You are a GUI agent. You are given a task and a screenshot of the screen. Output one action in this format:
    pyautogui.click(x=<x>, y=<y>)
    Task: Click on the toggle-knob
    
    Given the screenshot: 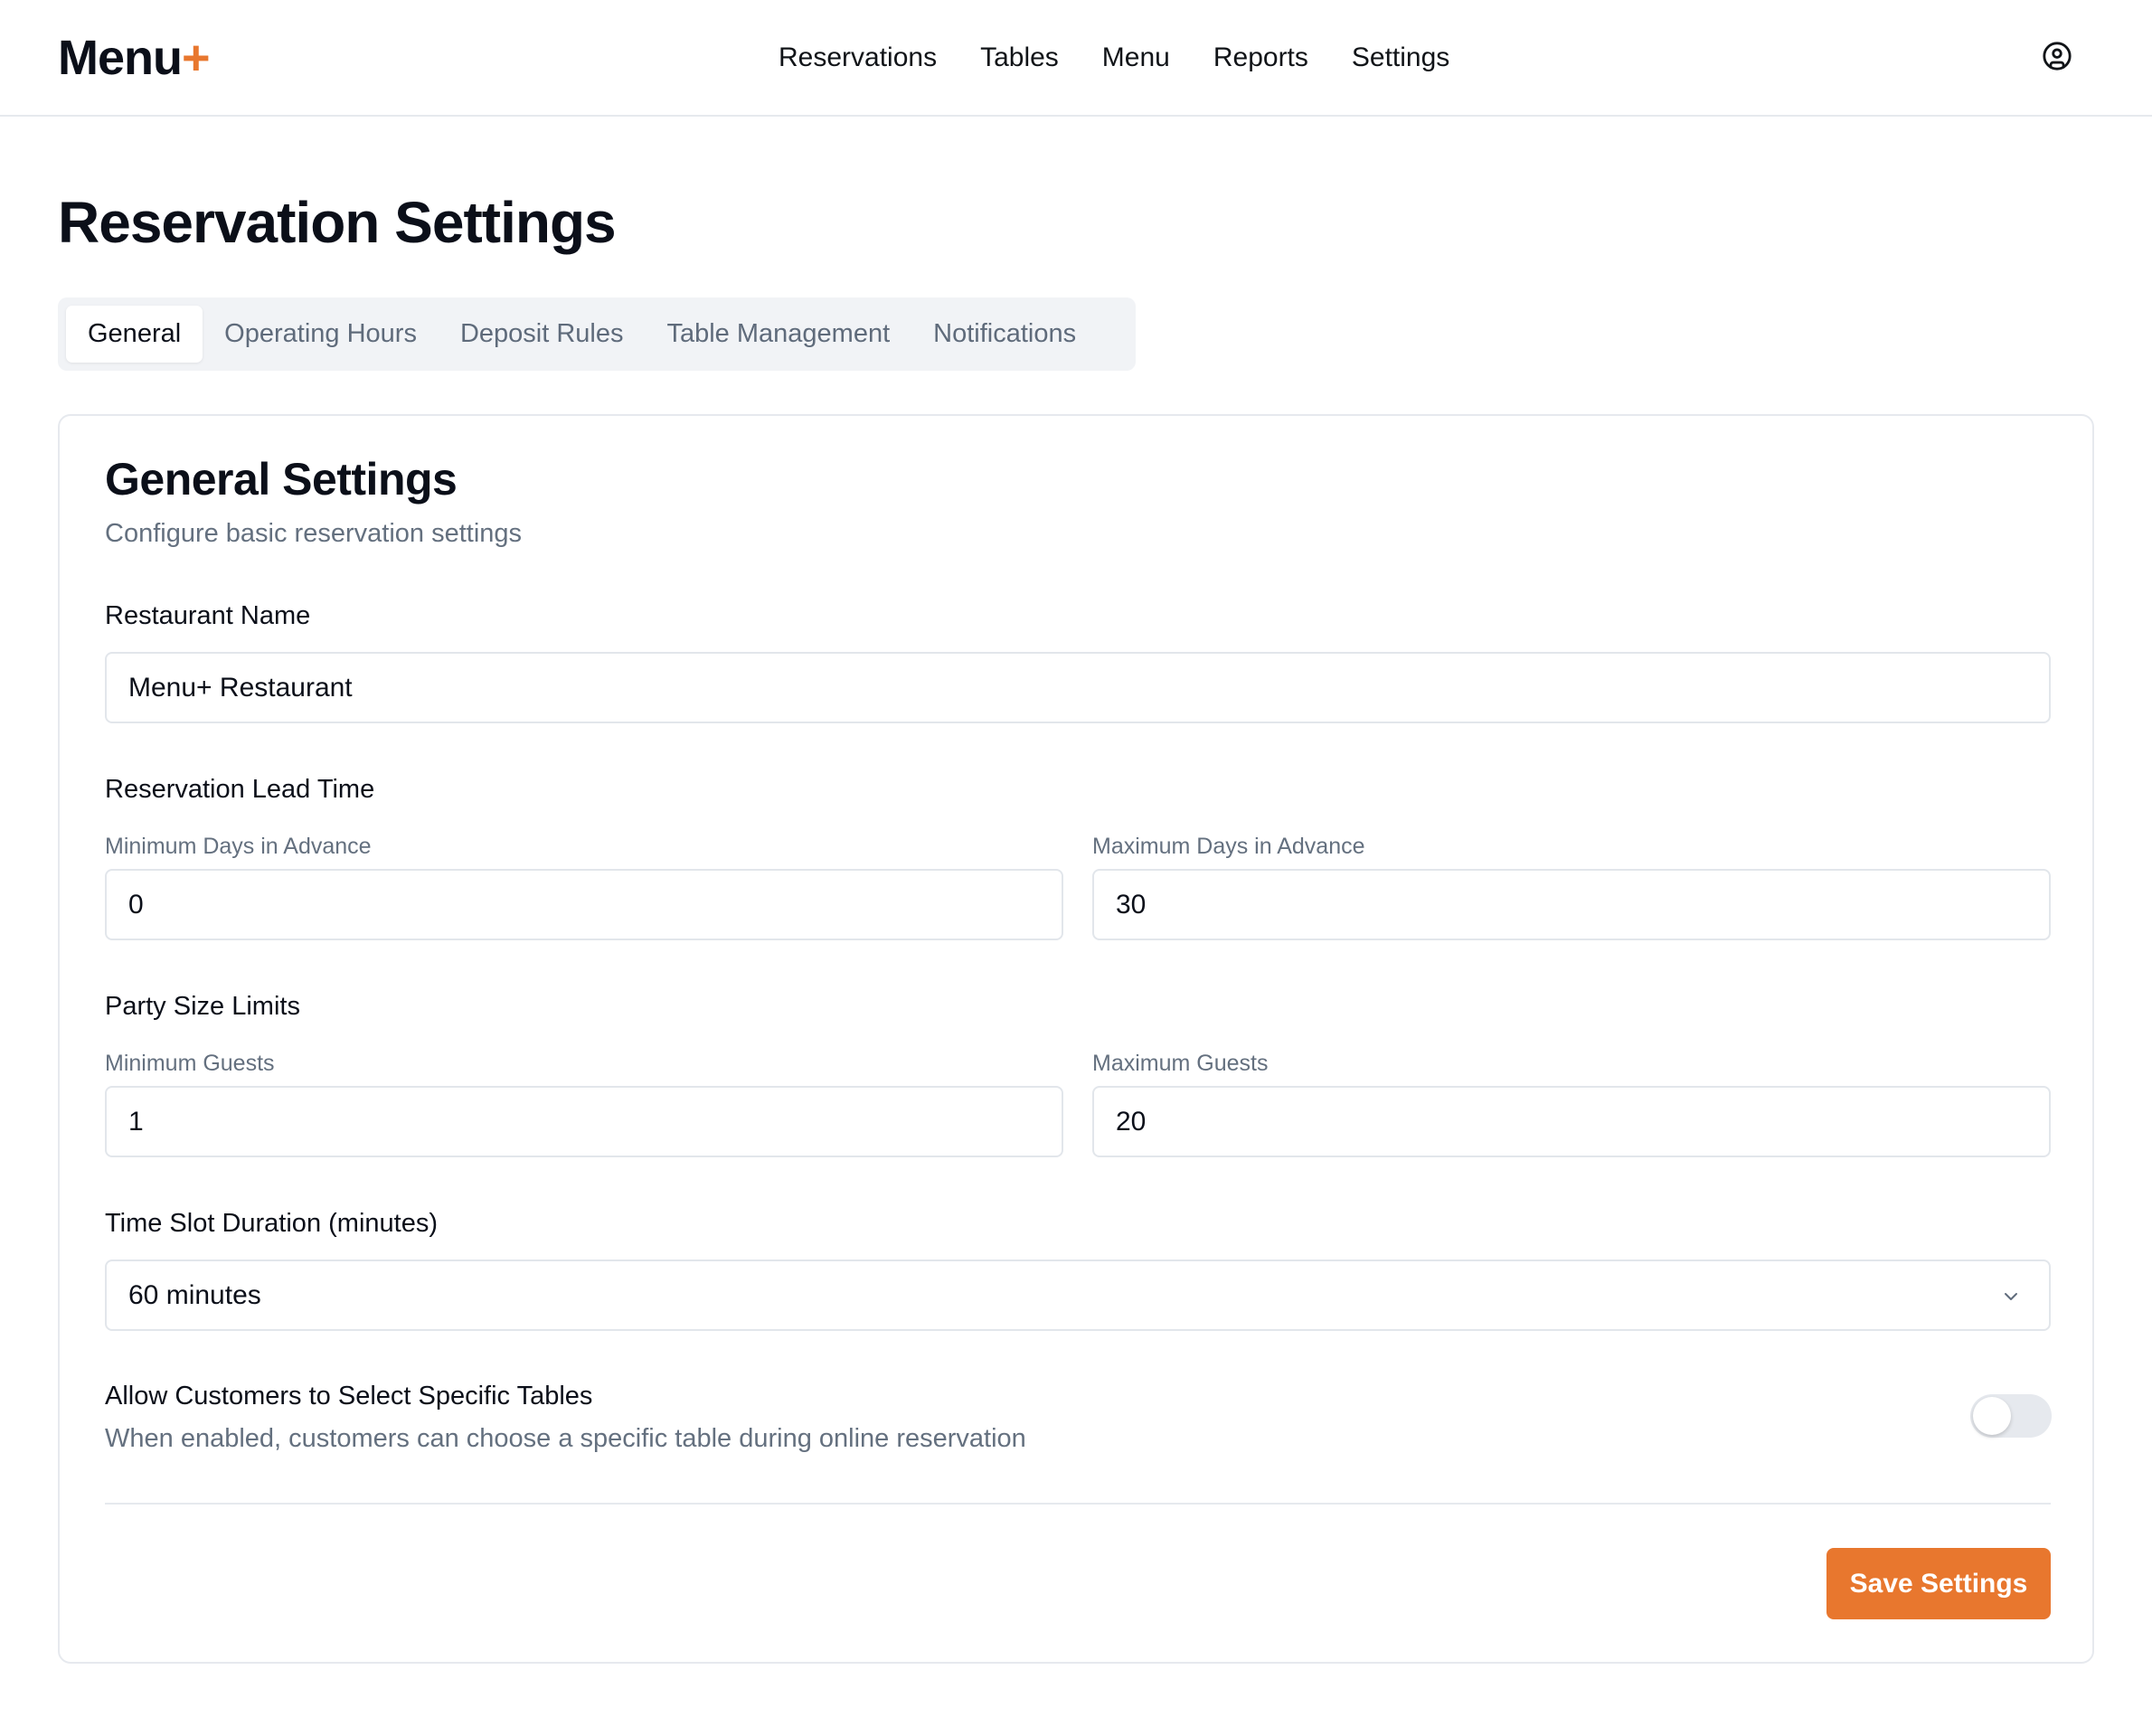 What is the action you would take?
    pyautogui.click(x=1992, y=1416)
    